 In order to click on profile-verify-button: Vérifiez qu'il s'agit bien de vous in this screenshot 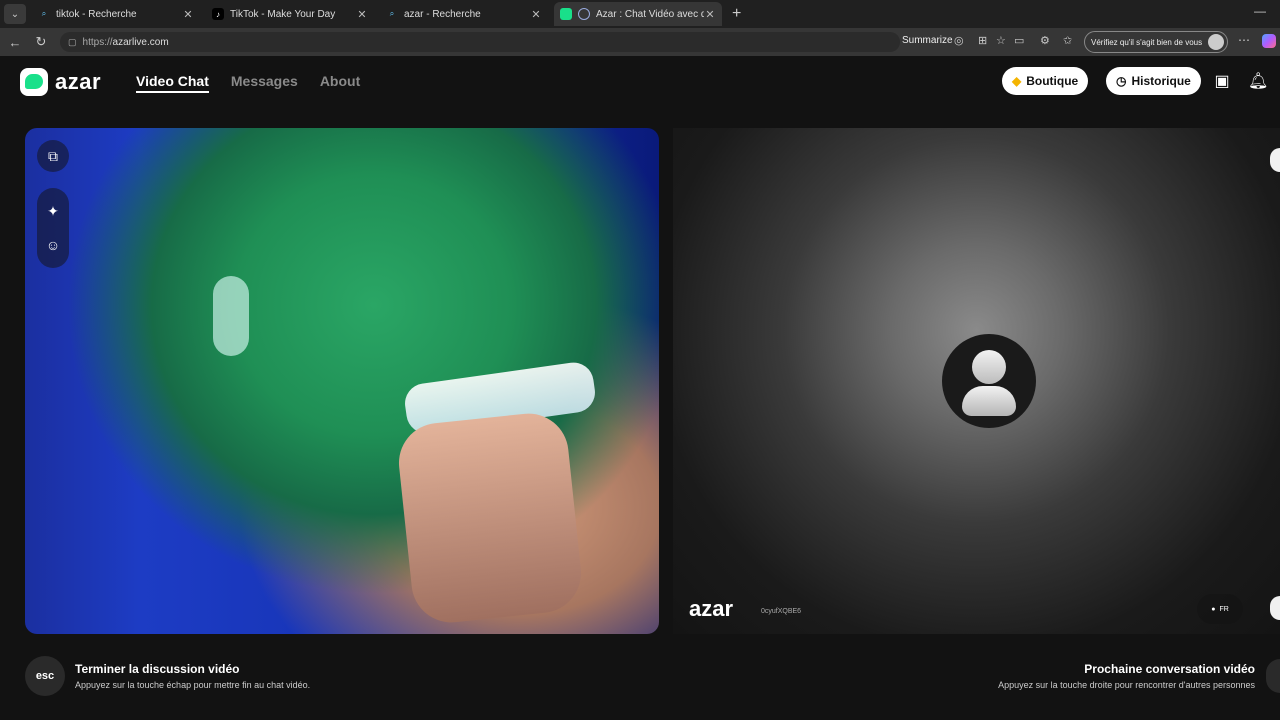, I will do `click(1156, 42)`.